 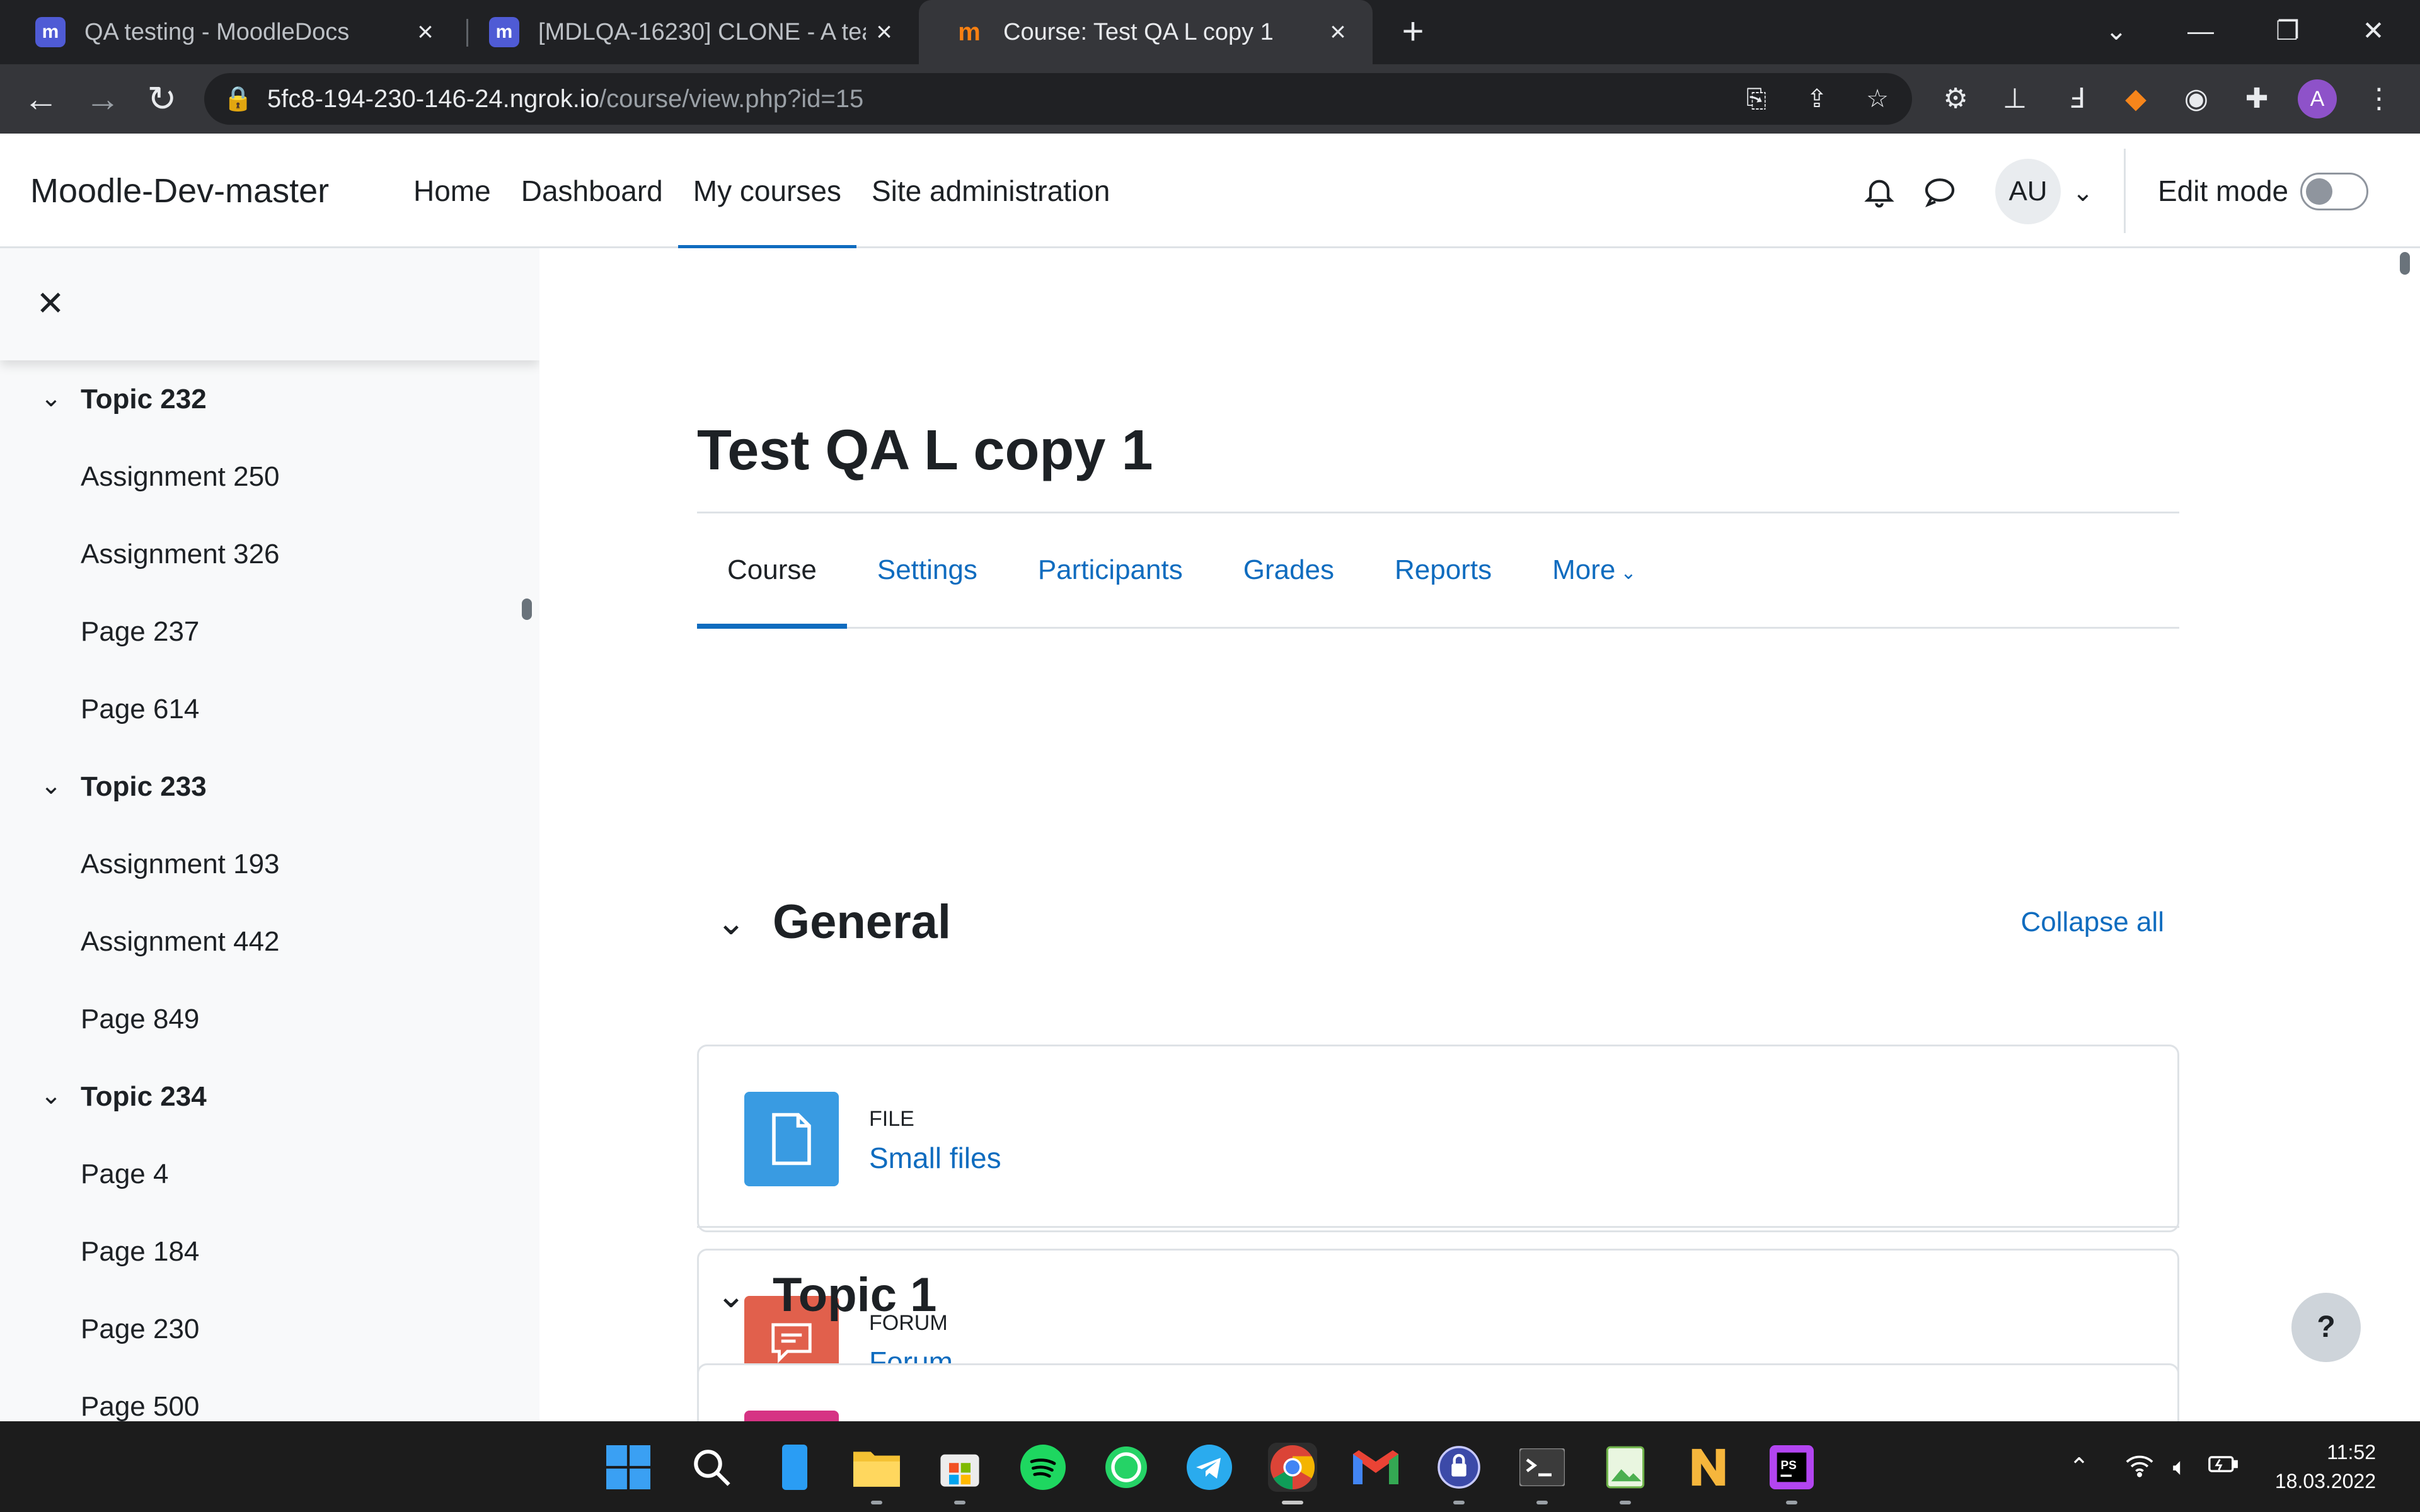 I want to click on restore-icon: ❐, so click(x=2288, y=31).